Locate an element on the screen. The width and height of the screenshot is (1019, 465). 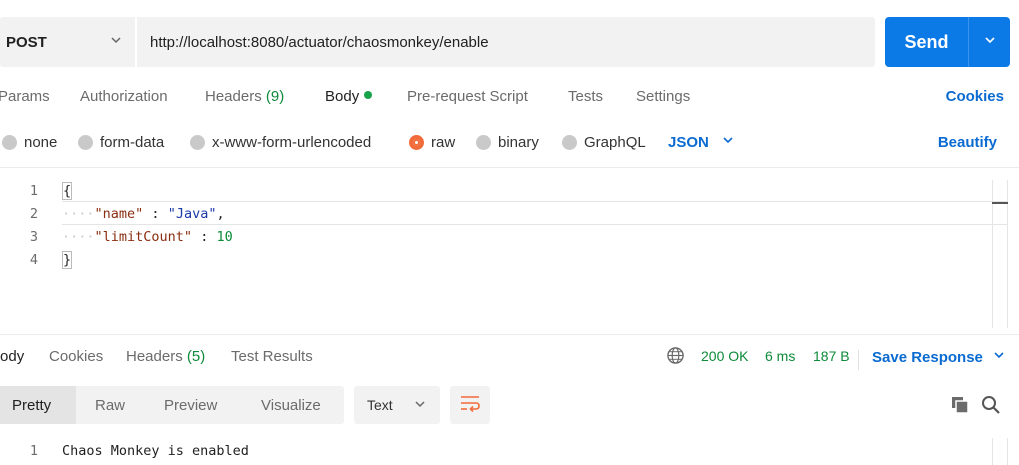
tab-body: Body is located at coordinates (349, 96).